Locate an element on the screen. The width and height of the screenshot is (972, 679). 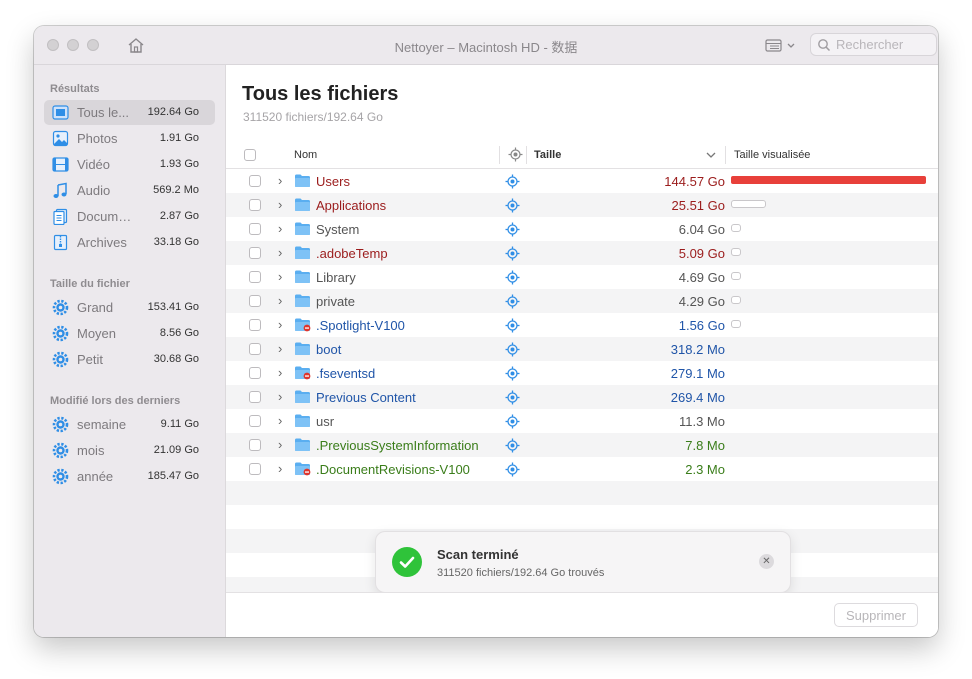
sidebar-item-photos: Photos 1.91 Go is located at coordinates (129, 138).